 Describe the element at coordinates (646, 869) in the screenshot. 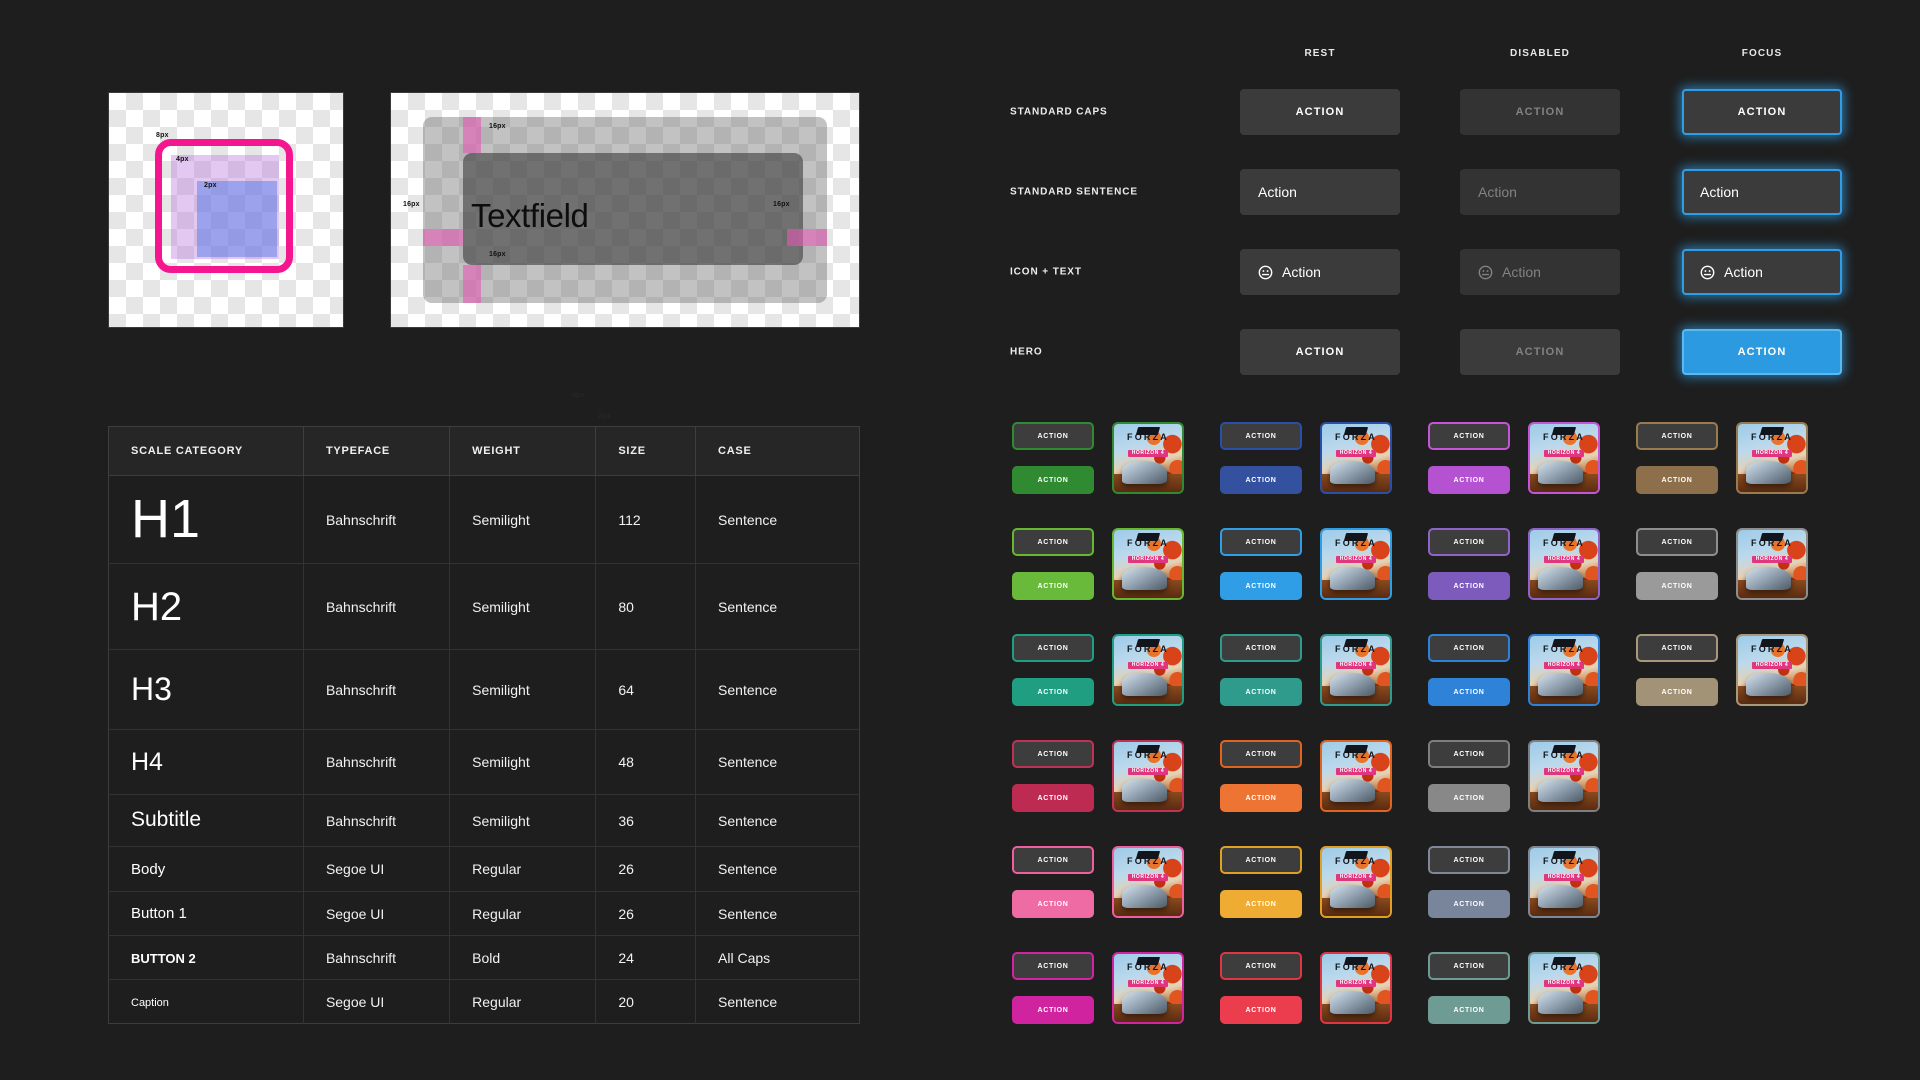

I see `cell-size: 26` at that location.